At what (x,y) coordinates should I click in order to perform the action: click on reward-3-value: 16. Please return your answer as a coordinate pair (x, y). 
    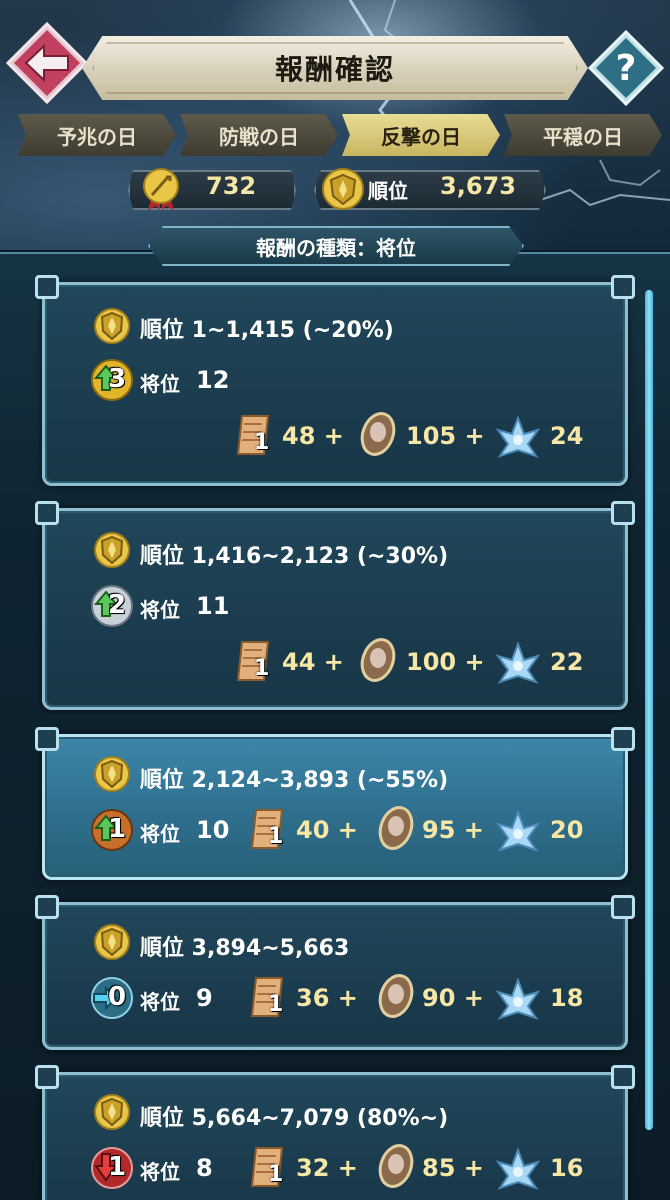
    Looking at the image, I should click on (567, 1168).